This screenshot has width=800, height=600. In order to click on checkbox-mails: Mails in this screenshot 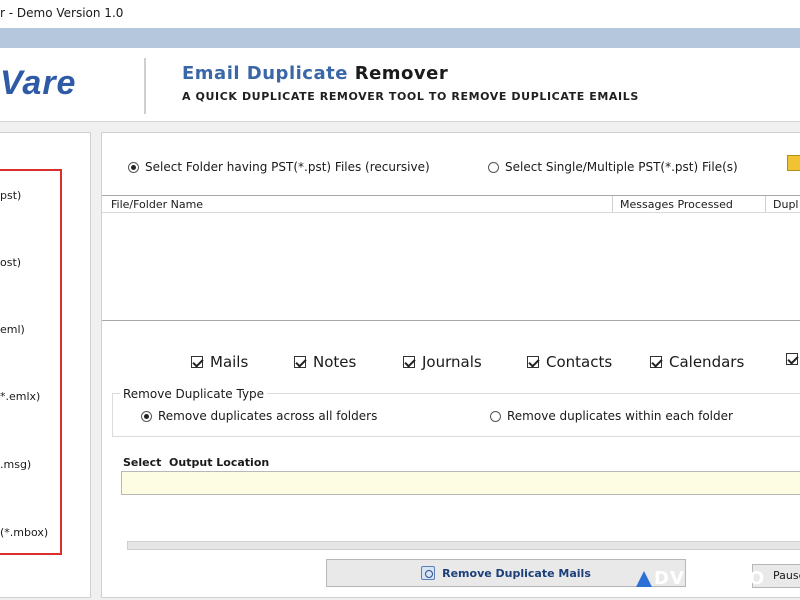, I will do `click(219, 362)`.